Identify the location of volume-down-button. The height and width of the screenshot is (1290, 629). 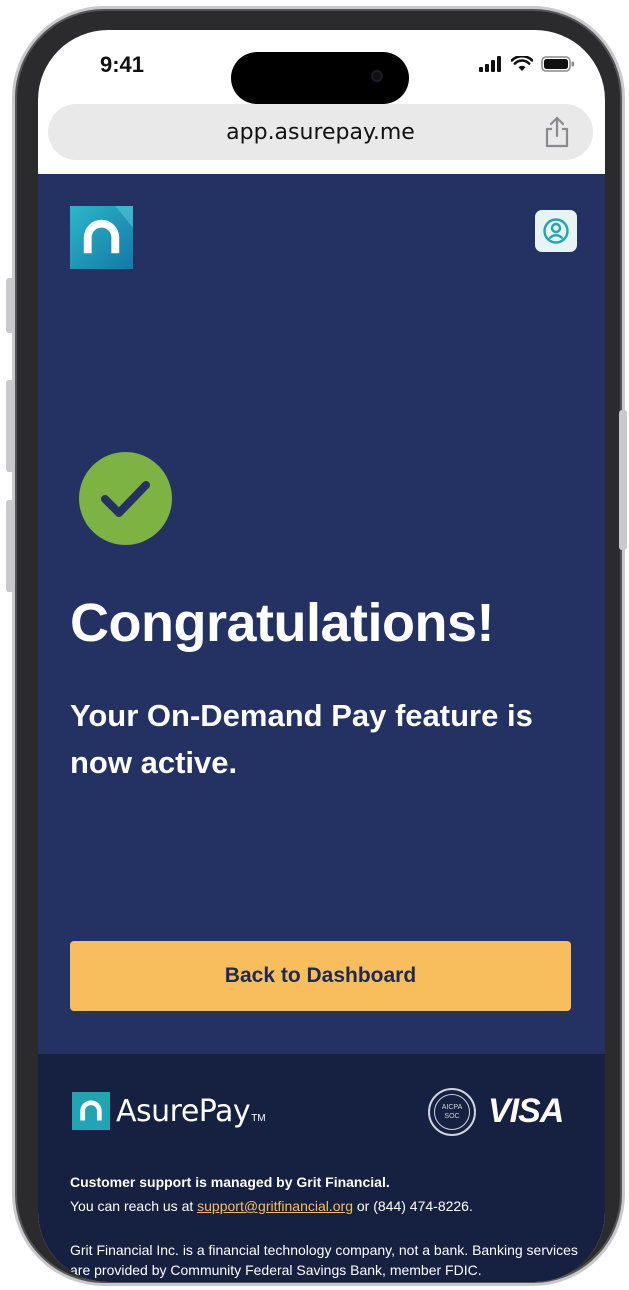
(10, 546).